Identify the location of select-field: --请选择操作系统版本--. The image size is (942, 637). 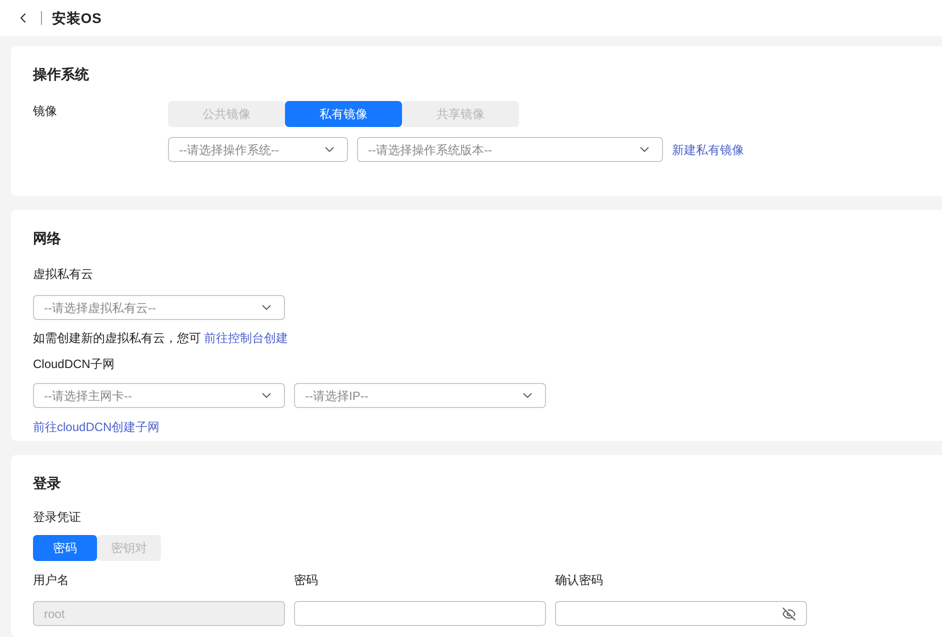
(510, 149).